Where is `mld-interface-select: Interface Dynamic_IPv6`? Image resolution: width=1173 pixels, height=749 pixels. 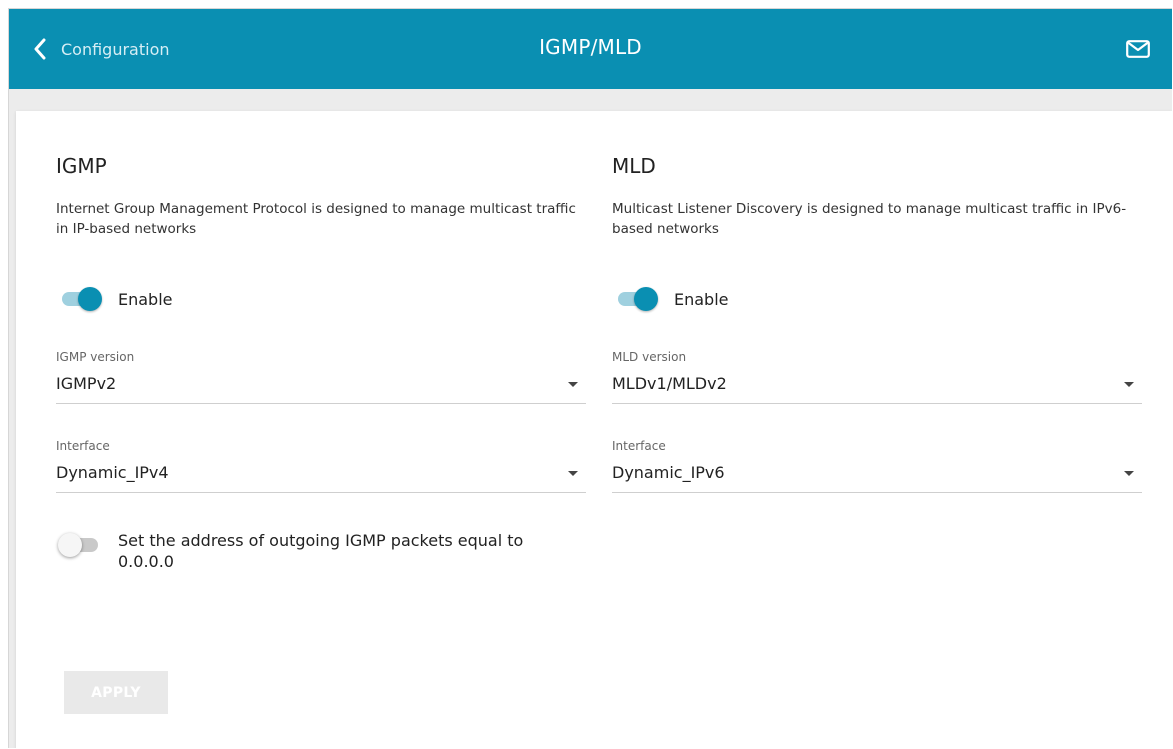 mld-interface-select: Interface Dynamic_IPv6 is located at coordinates (877, 466).